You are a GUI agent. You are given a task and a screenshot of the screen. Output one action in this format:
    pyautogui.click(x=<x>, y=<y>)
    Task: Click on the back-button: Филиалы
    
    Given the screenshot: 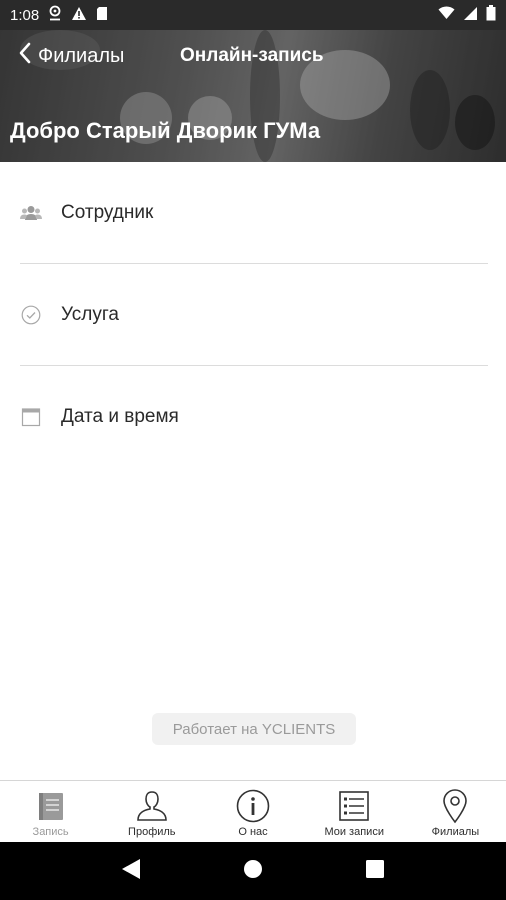 What is the action you would take?
    pyautogui.click(x=71, y=56)
    